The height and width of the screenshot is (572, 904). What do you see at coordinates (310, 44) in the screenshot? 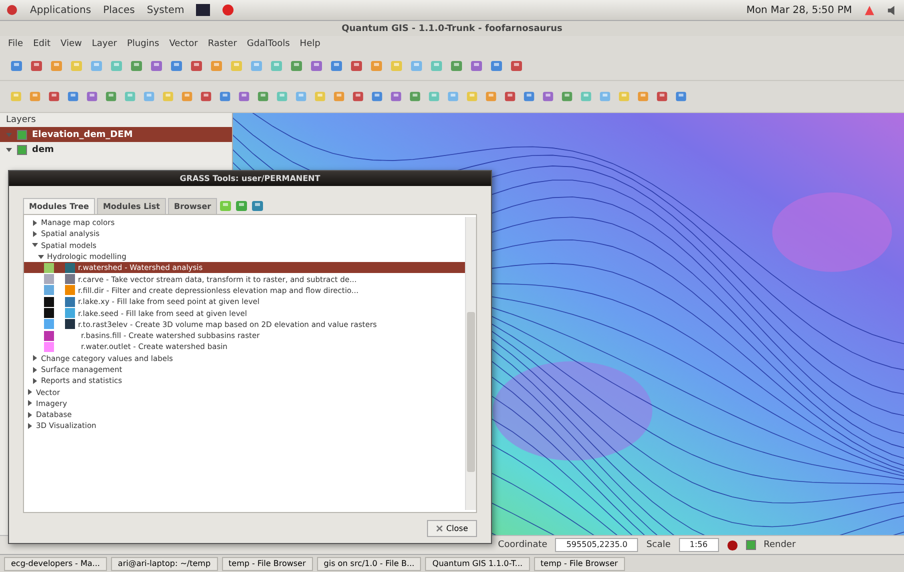
I see `menu-item: Help` at bounding box center [310, 44].